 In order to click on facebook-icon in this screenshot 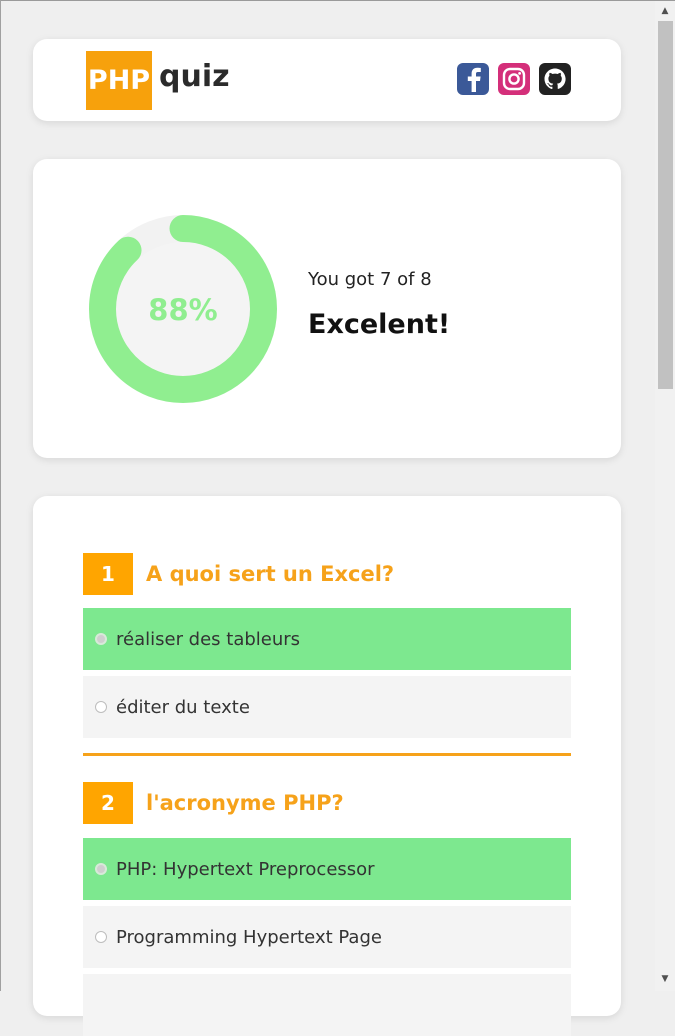, I will do `click(473, 79)`.